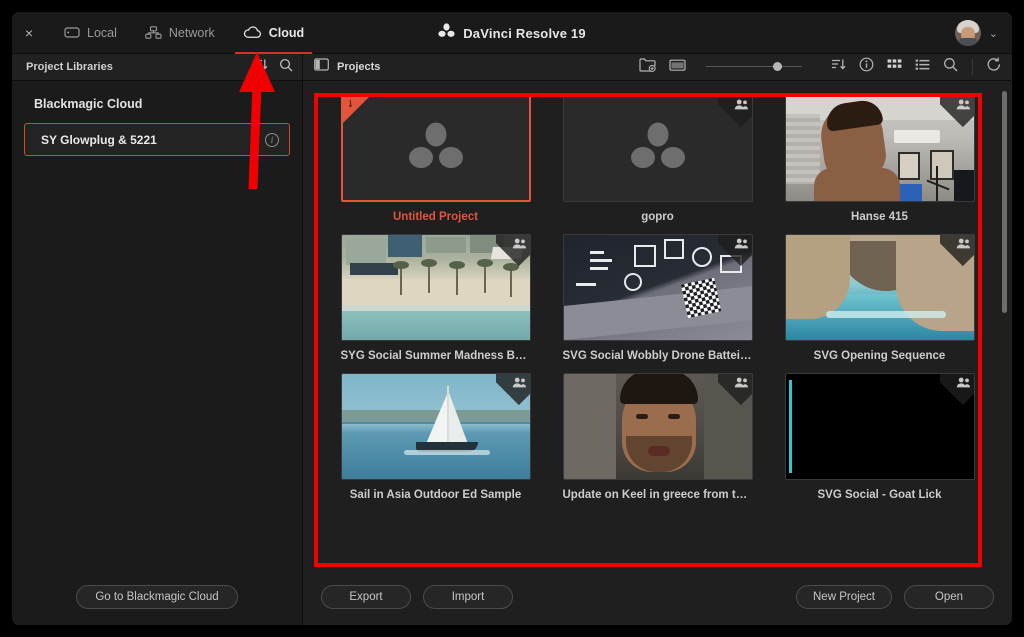  What do you see at coordinates (967, 33) in the screenshot?
I see `avatar` at bounding box center [967, 33].